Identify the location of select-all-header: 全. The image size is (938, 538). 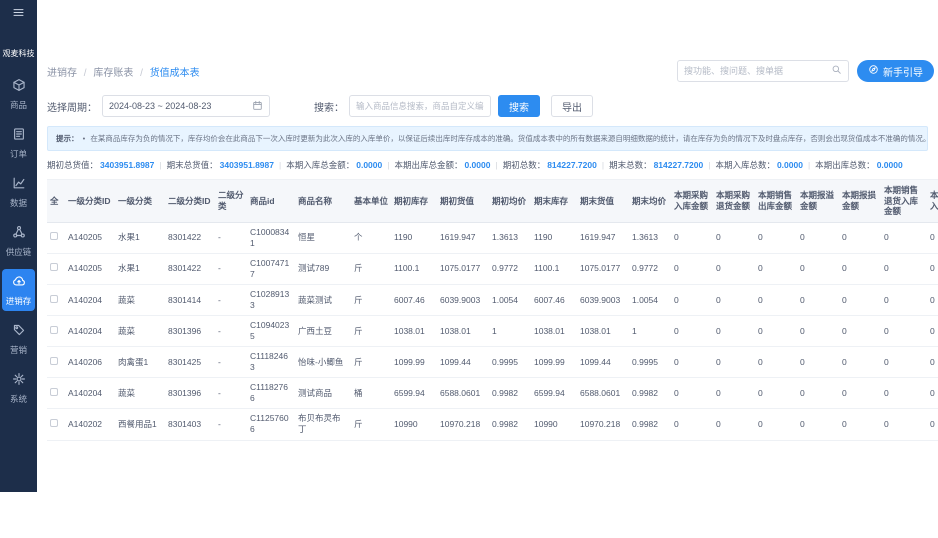
(56, 201).